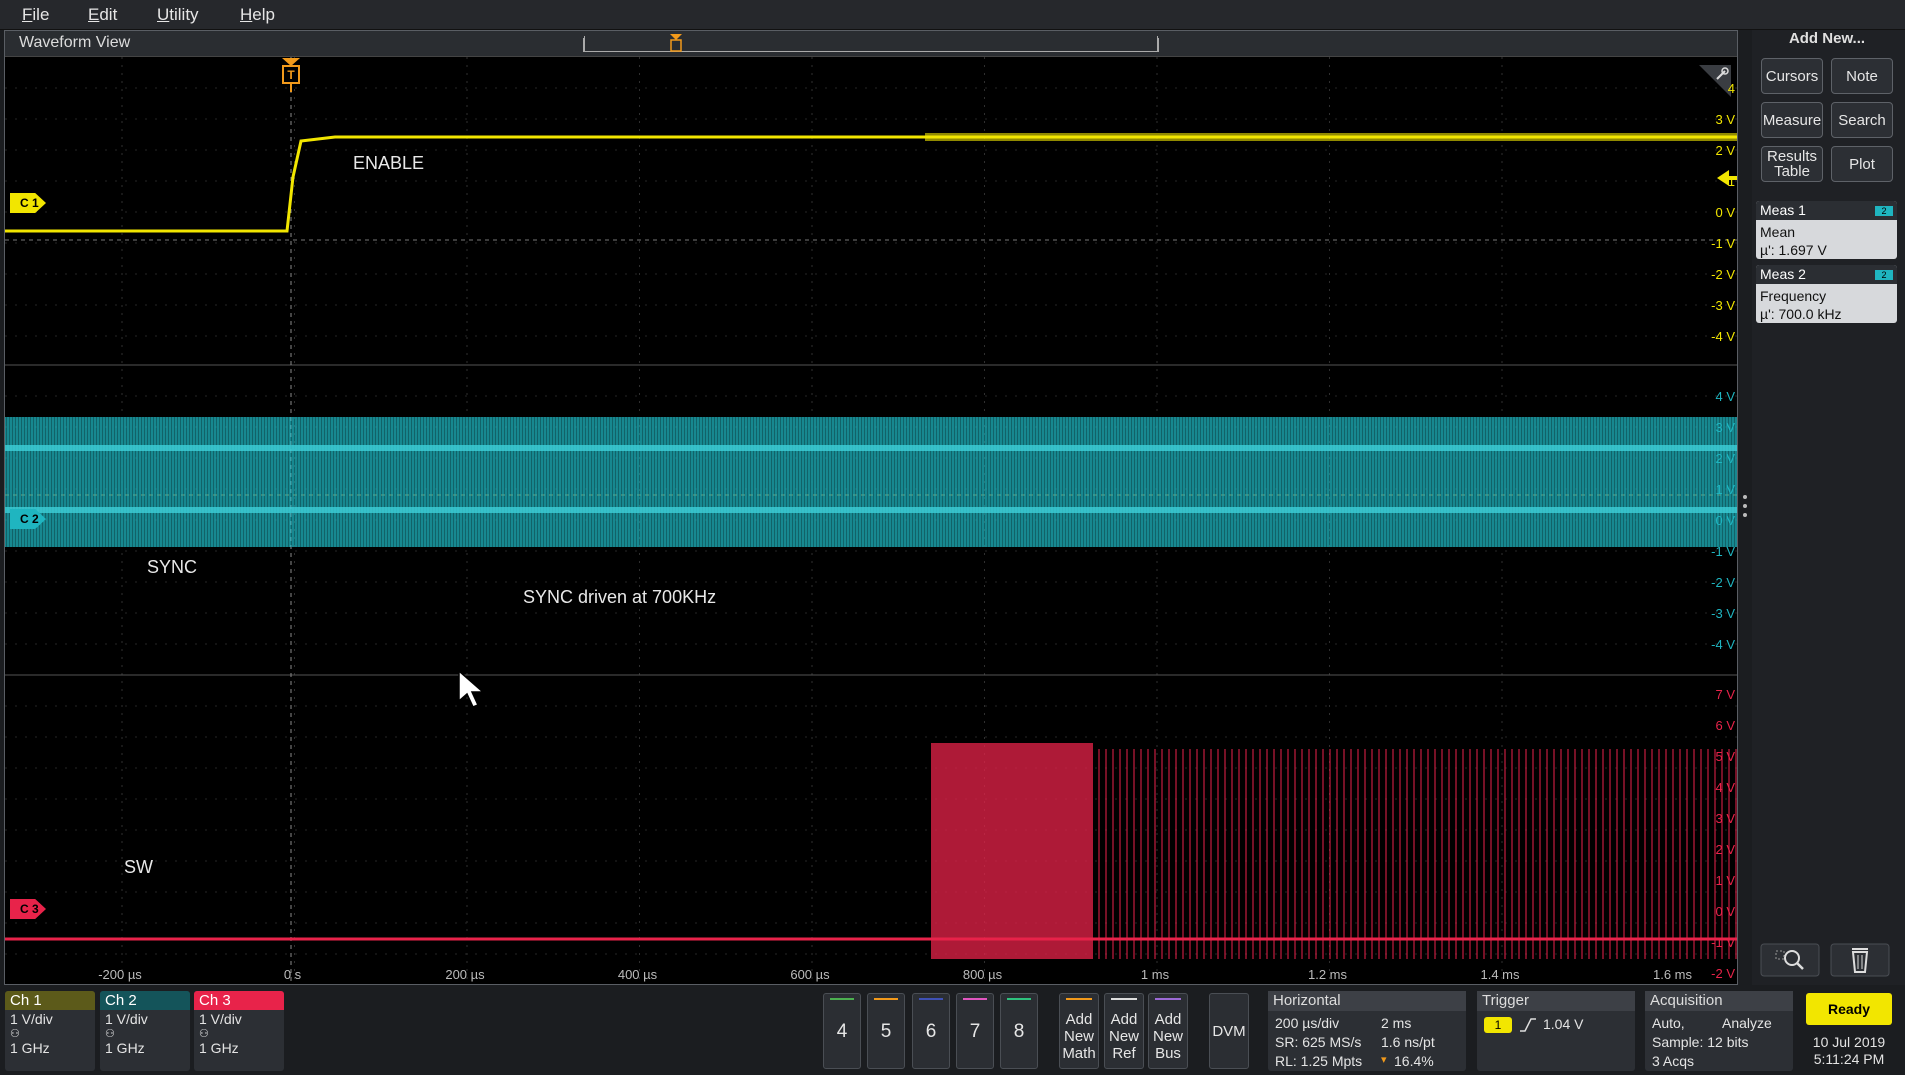  What do you see at coordinates (178, 15) in the screenshot?
I see `menu-utility: Utility` at bounding box center [178, 15].